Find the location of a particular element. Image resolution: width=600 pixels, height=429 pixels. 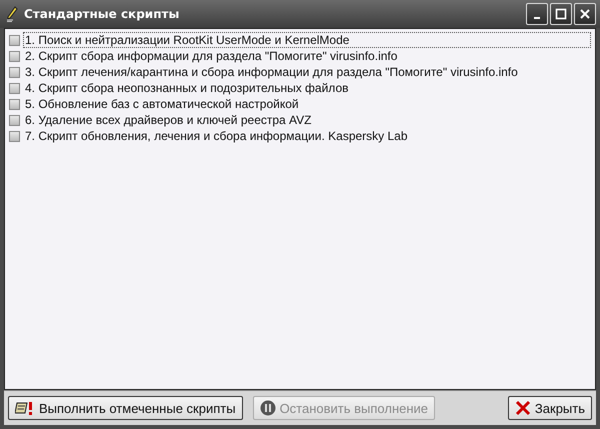

maximize-button is located at coordinates (561, 14).